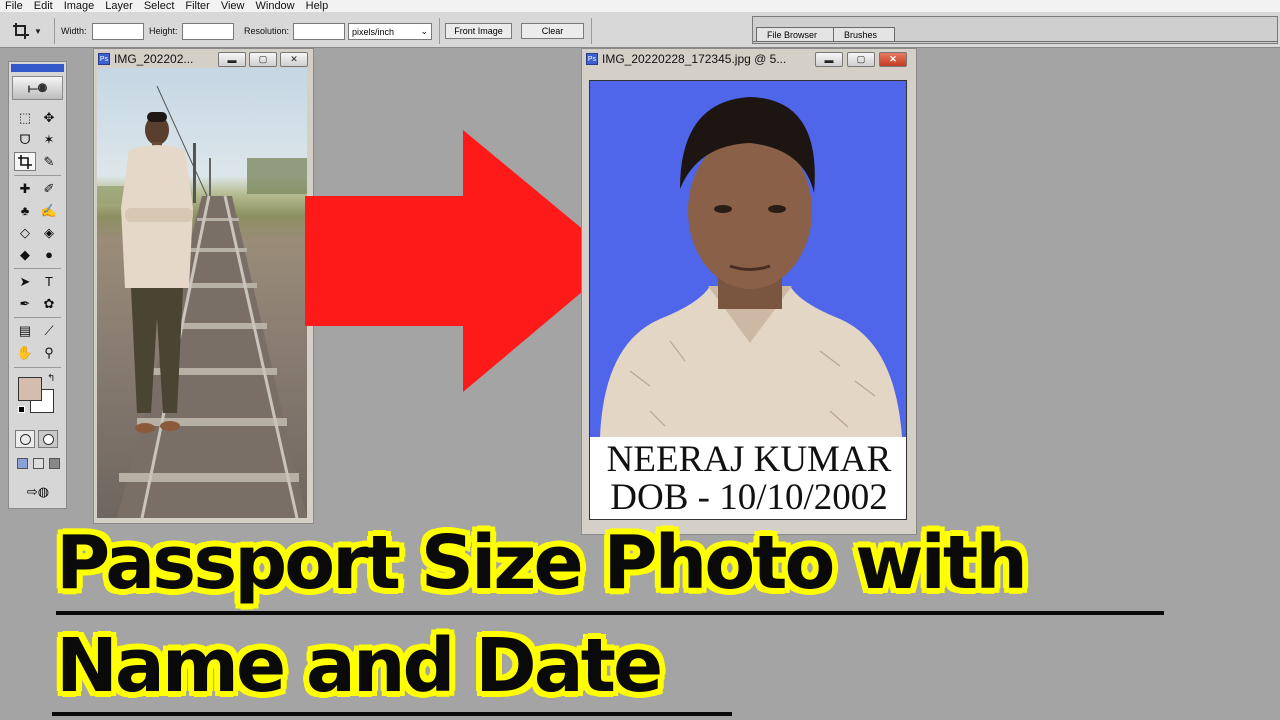 Image resolution: width=1280 pixels, height=720 pixels. What do you see at coordinates (25, 330) in the screenshot?
I see `notes-tool-icon: ▤` at bounding box center [25, 330].